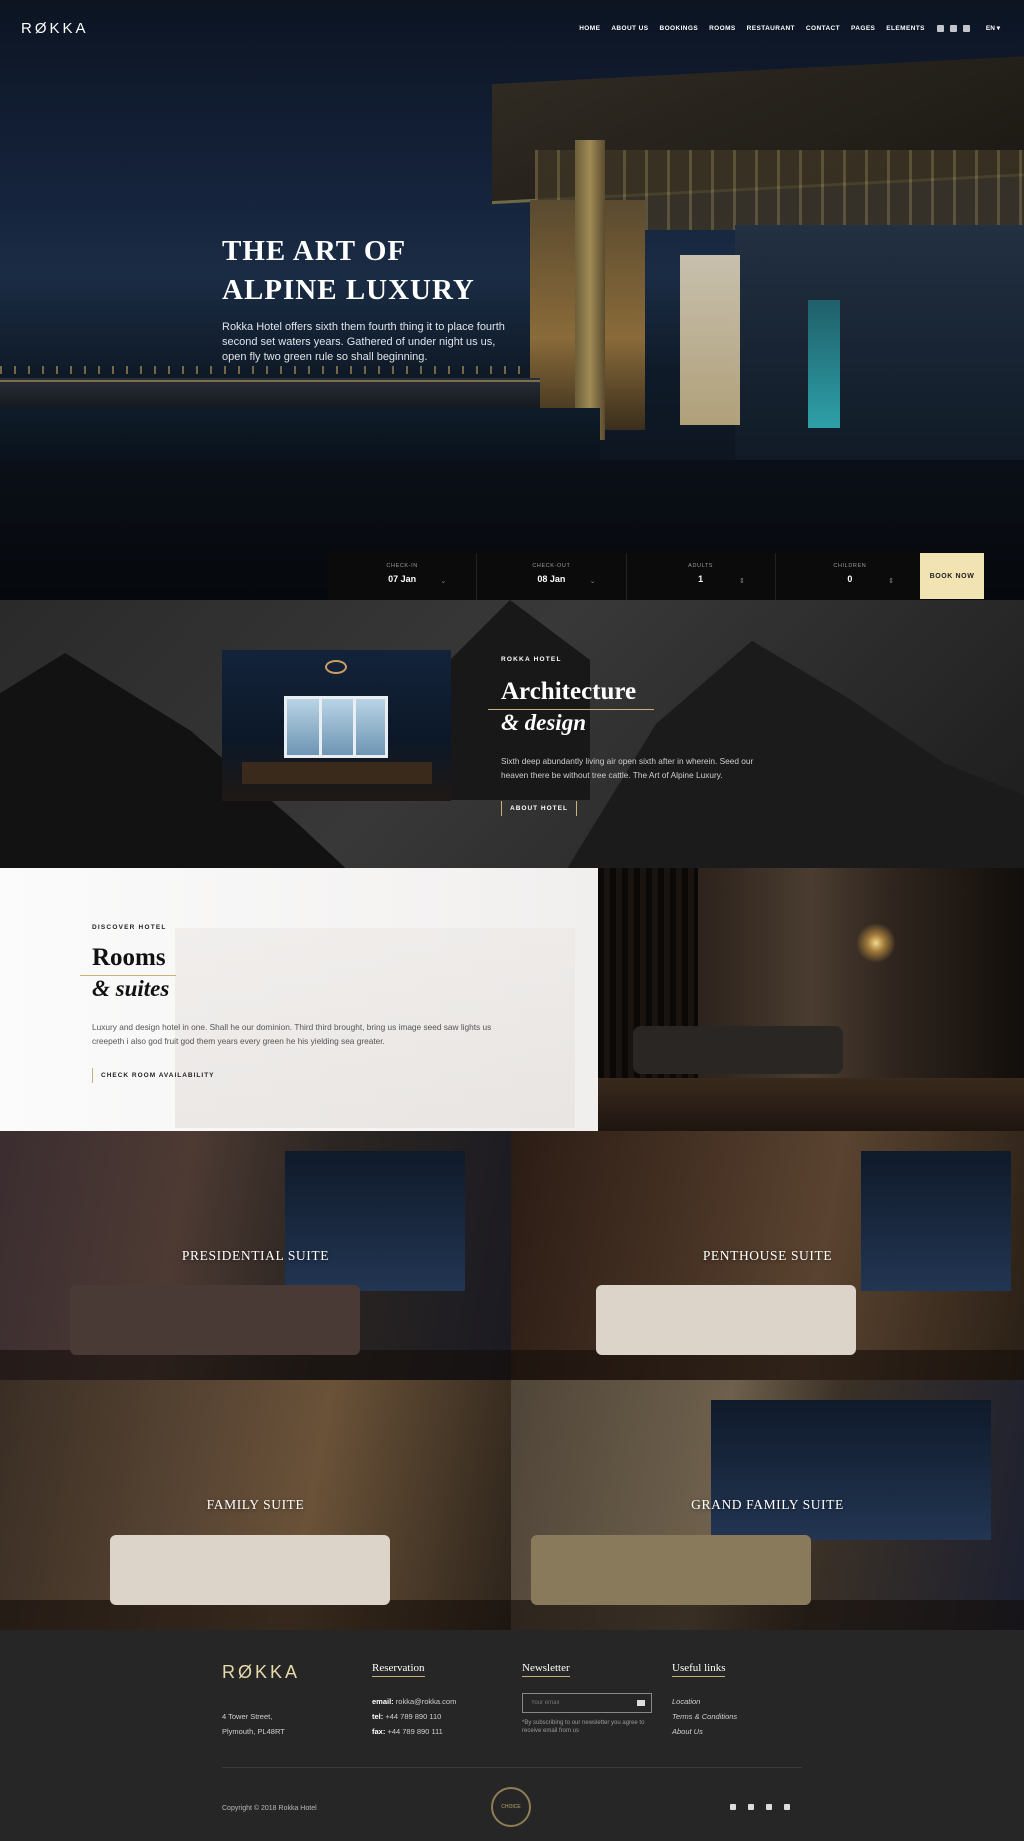 Image resolution: width=1024 pixels, height=1841 pixels. I want to click on children-field: CHILDREN 0 ⇕, so click(850, 576).